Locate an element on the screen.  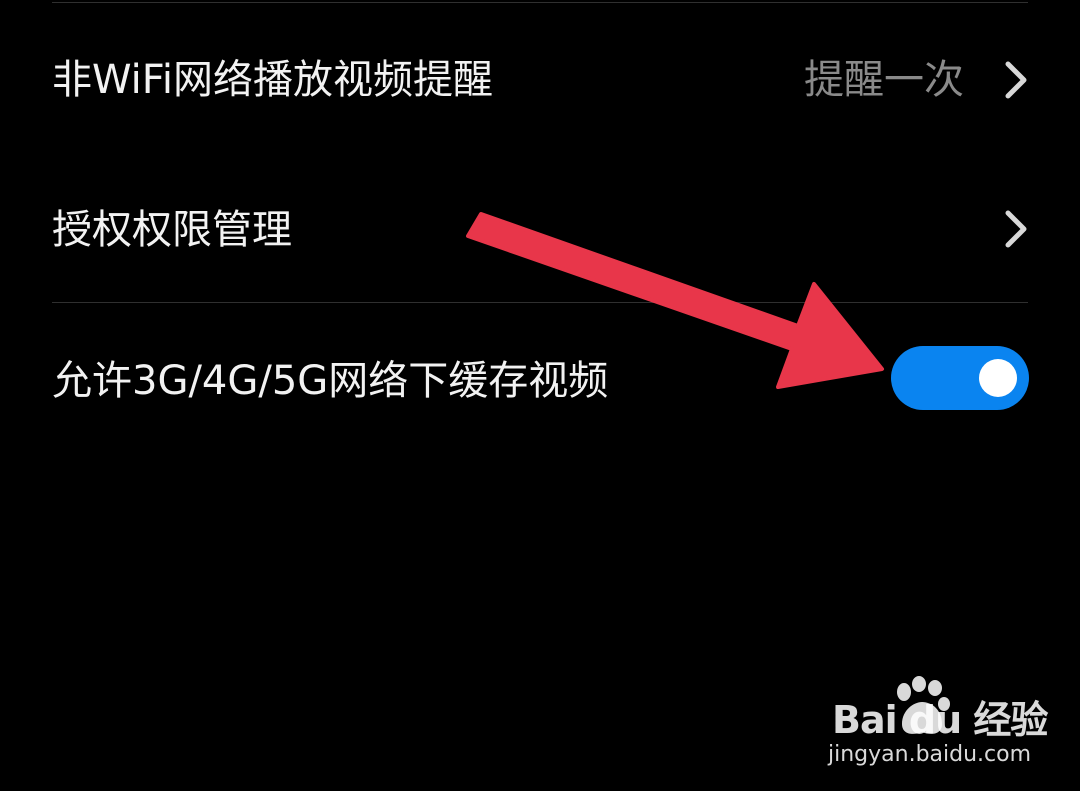
mobile-cache-toggle is located at coordinates (960, 378).